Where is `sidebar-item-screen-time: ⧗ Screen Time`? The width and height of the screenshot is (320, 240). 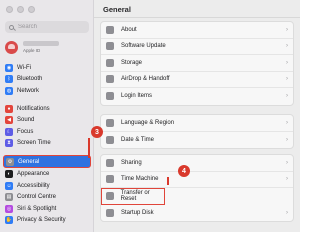 sidebar-item-screen-time: ⧗ Screen Time is located at coordinates (47, 144).